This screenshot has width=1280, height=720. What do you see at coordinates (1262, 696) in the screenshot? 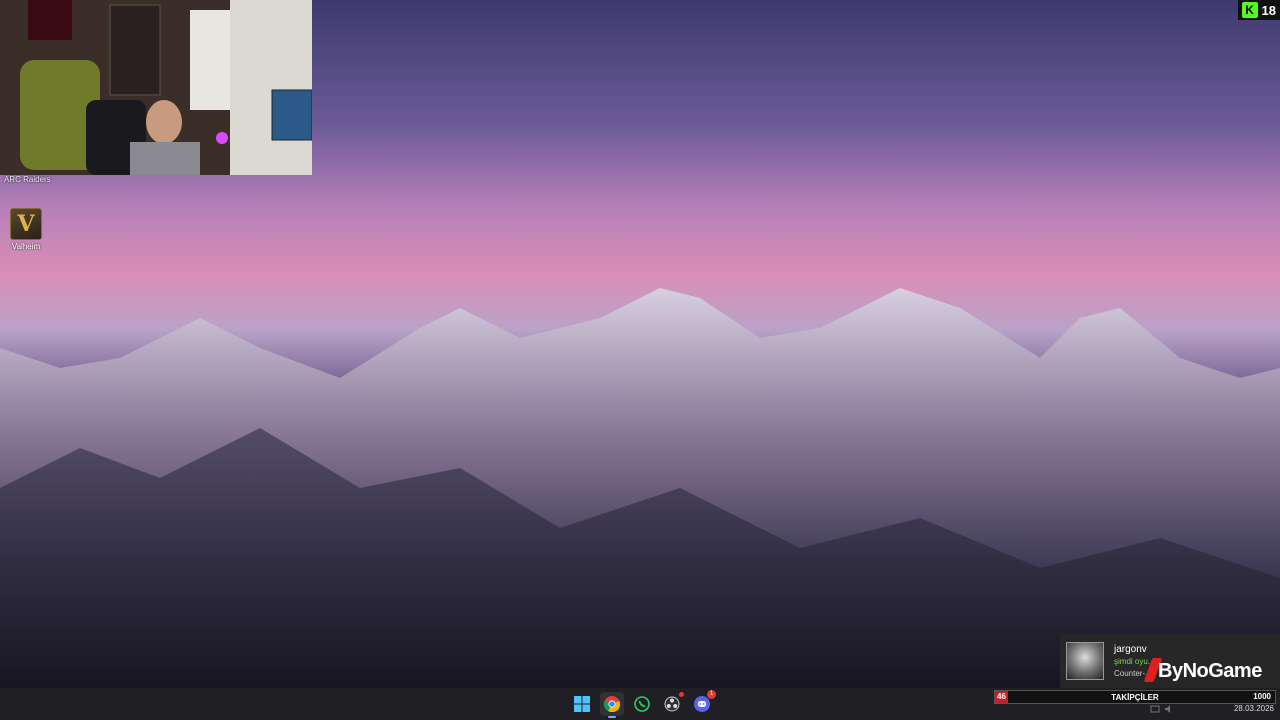
I see `follower-goal-target: 1000` at bounding box center [1262, 696].